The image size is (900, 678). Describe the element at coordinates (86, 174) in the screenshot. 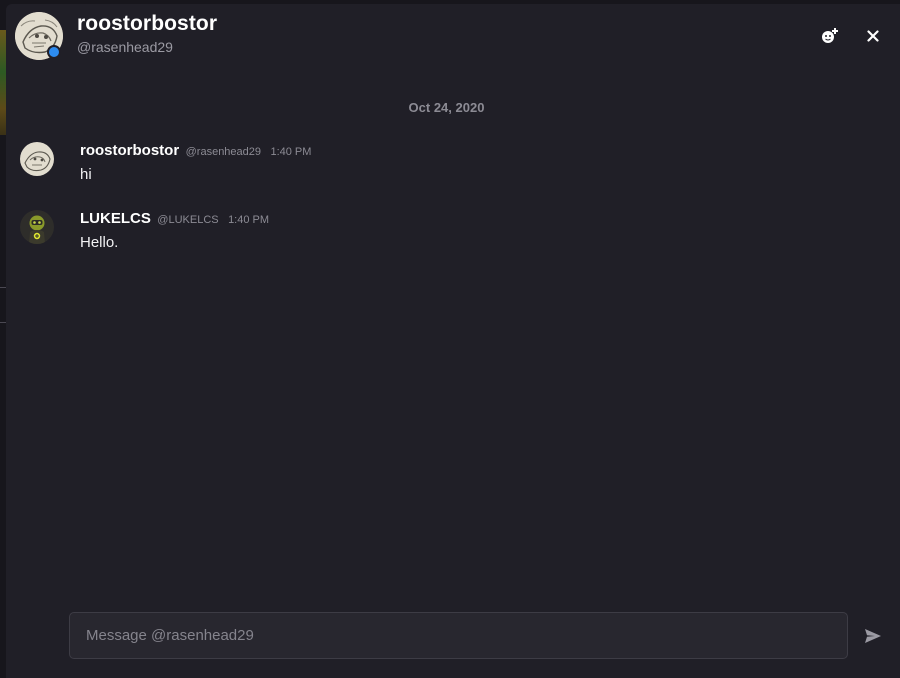

I see `message-text: hi` at that location.